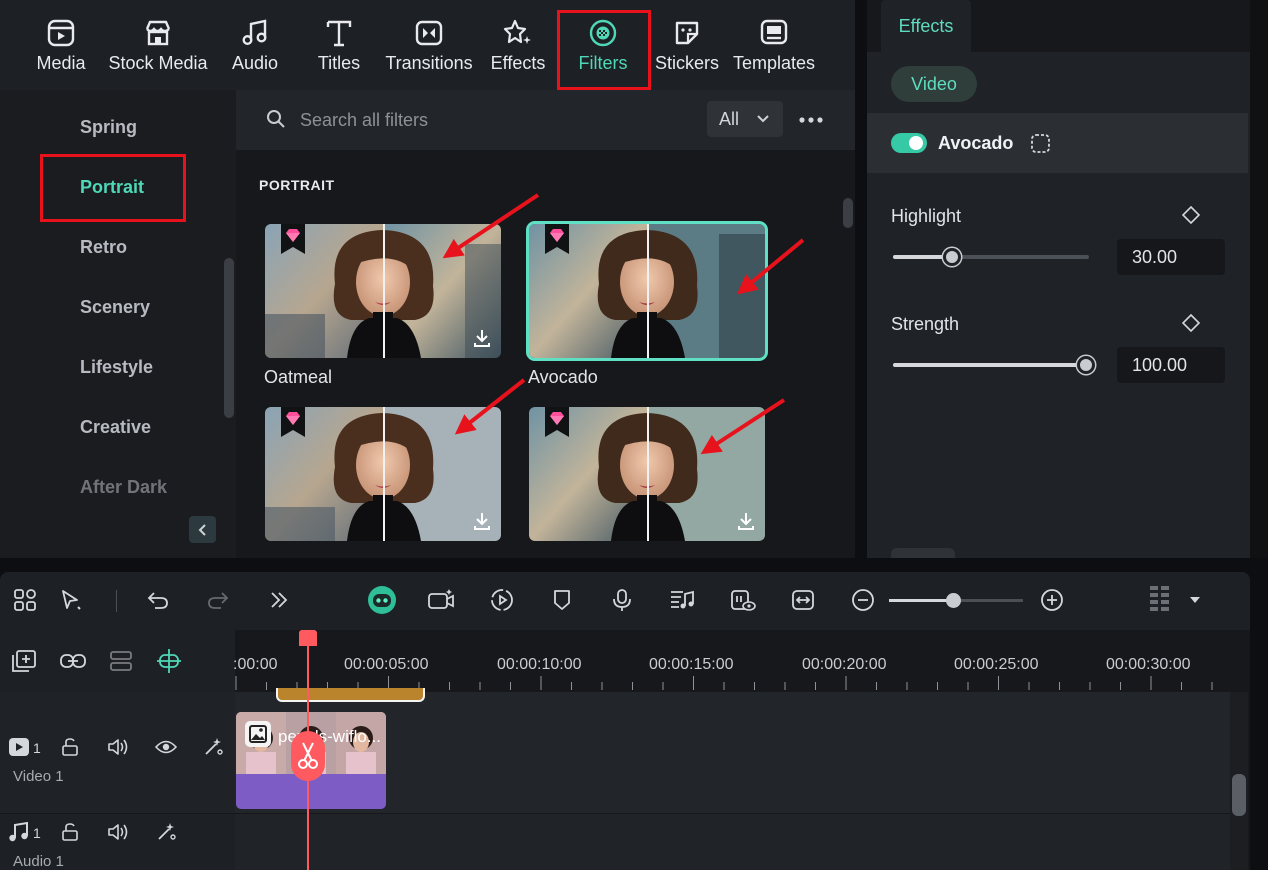 The image size is (1268, 870). I want to click on auto-reframe-icon, so click(502, 600).